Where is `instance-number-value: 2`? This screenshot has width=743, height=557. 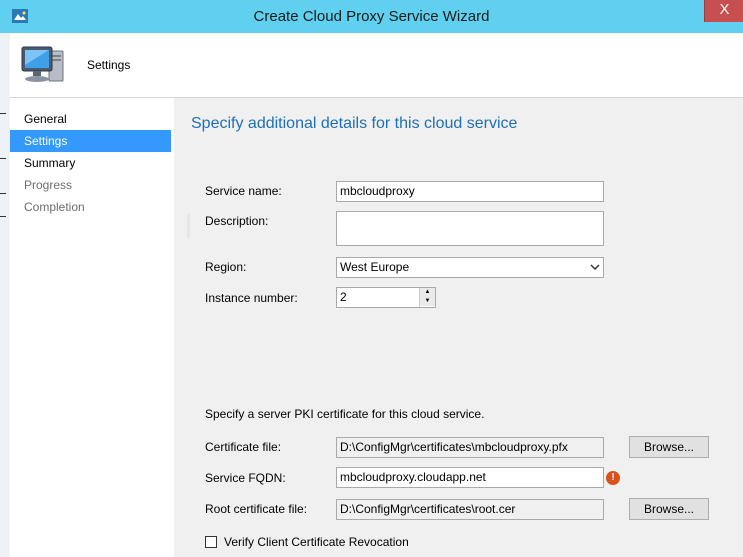 instance-number-value: 2 is located at coordinates (343, 297).